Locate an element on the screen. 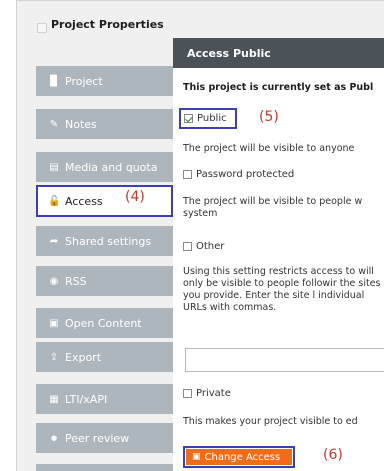  sidebar-item-label: Access is located at coordinates (84, 201).